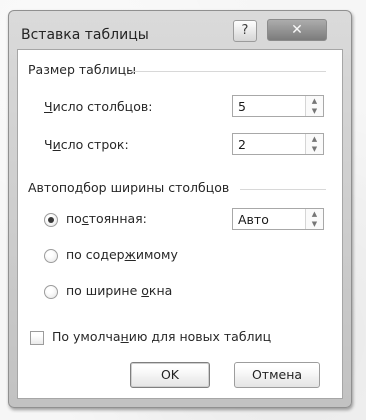 This screenshot has width=366, height=420. What do you see at coordinates (51, 292) in the screenshot?
I see `radio-autofit-window` at bounding box center [51, 292].